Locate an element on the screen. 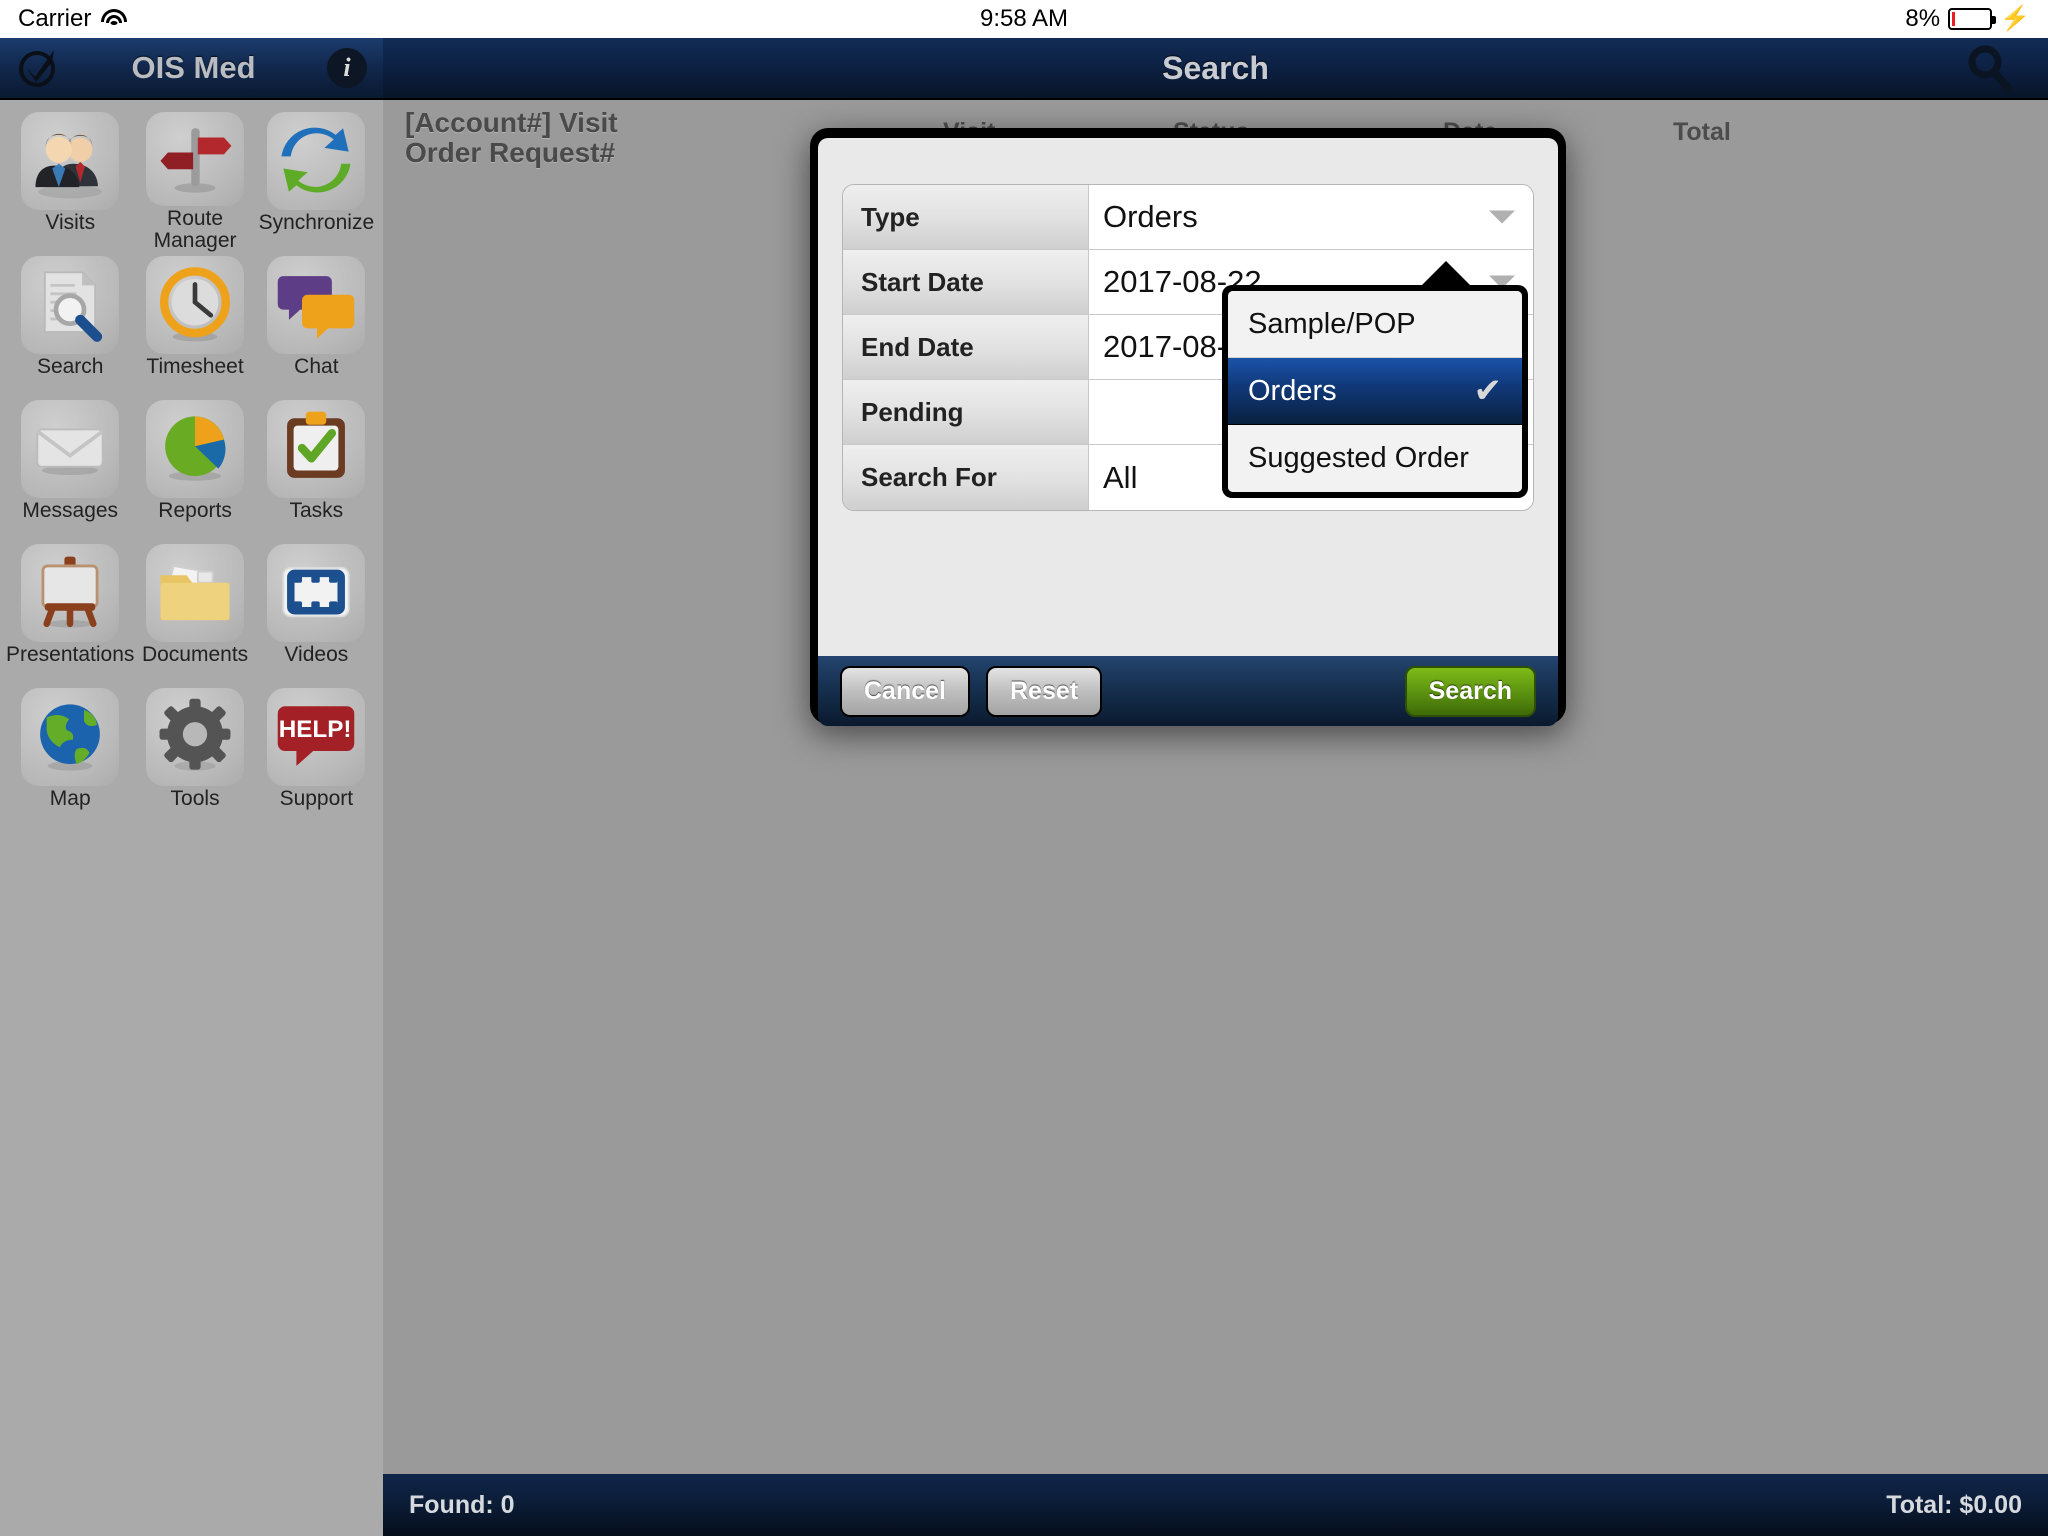  type-option-suggested-order: Suggested Order is located at coordinates (1375, 458).